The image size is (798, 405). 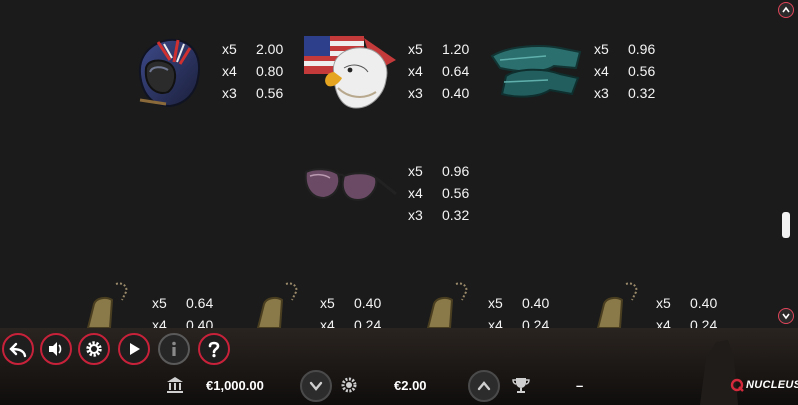 I want to click on aviator-sunglasses-pays: x5 0.96 x4 0.56 x3 0.32, so click(x=448, y=193).